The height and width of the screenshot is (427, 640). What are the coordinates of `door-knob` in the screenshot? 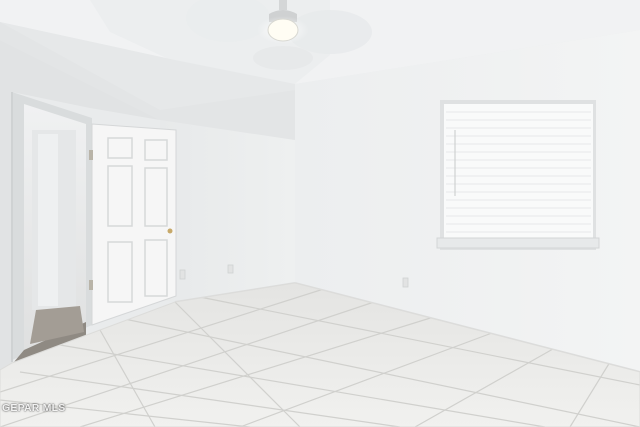 It's located at (170, 231).